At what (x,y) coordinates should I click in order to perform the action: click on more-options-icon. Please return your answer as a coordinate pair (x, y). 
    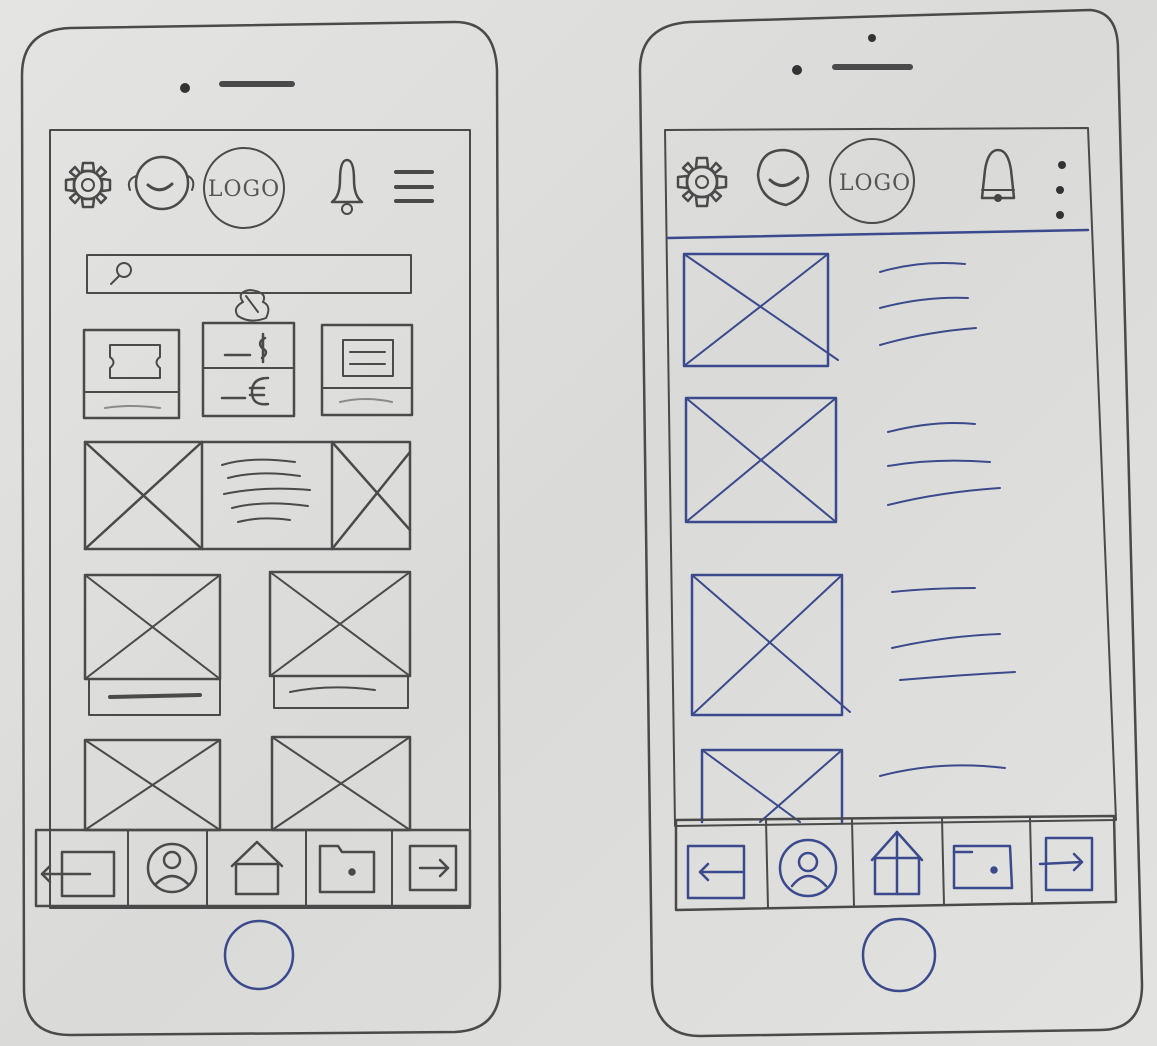
    Looking at the image, I should click on (1061, 190).